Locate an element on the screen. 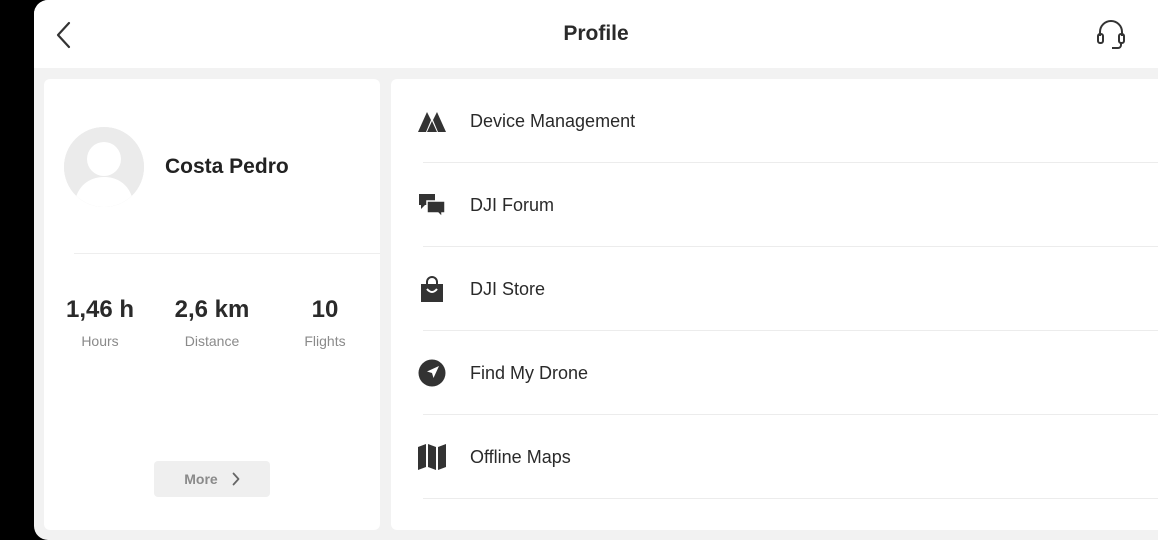  menu-item-device-management: Device Management is located at coordinates (774, 121).